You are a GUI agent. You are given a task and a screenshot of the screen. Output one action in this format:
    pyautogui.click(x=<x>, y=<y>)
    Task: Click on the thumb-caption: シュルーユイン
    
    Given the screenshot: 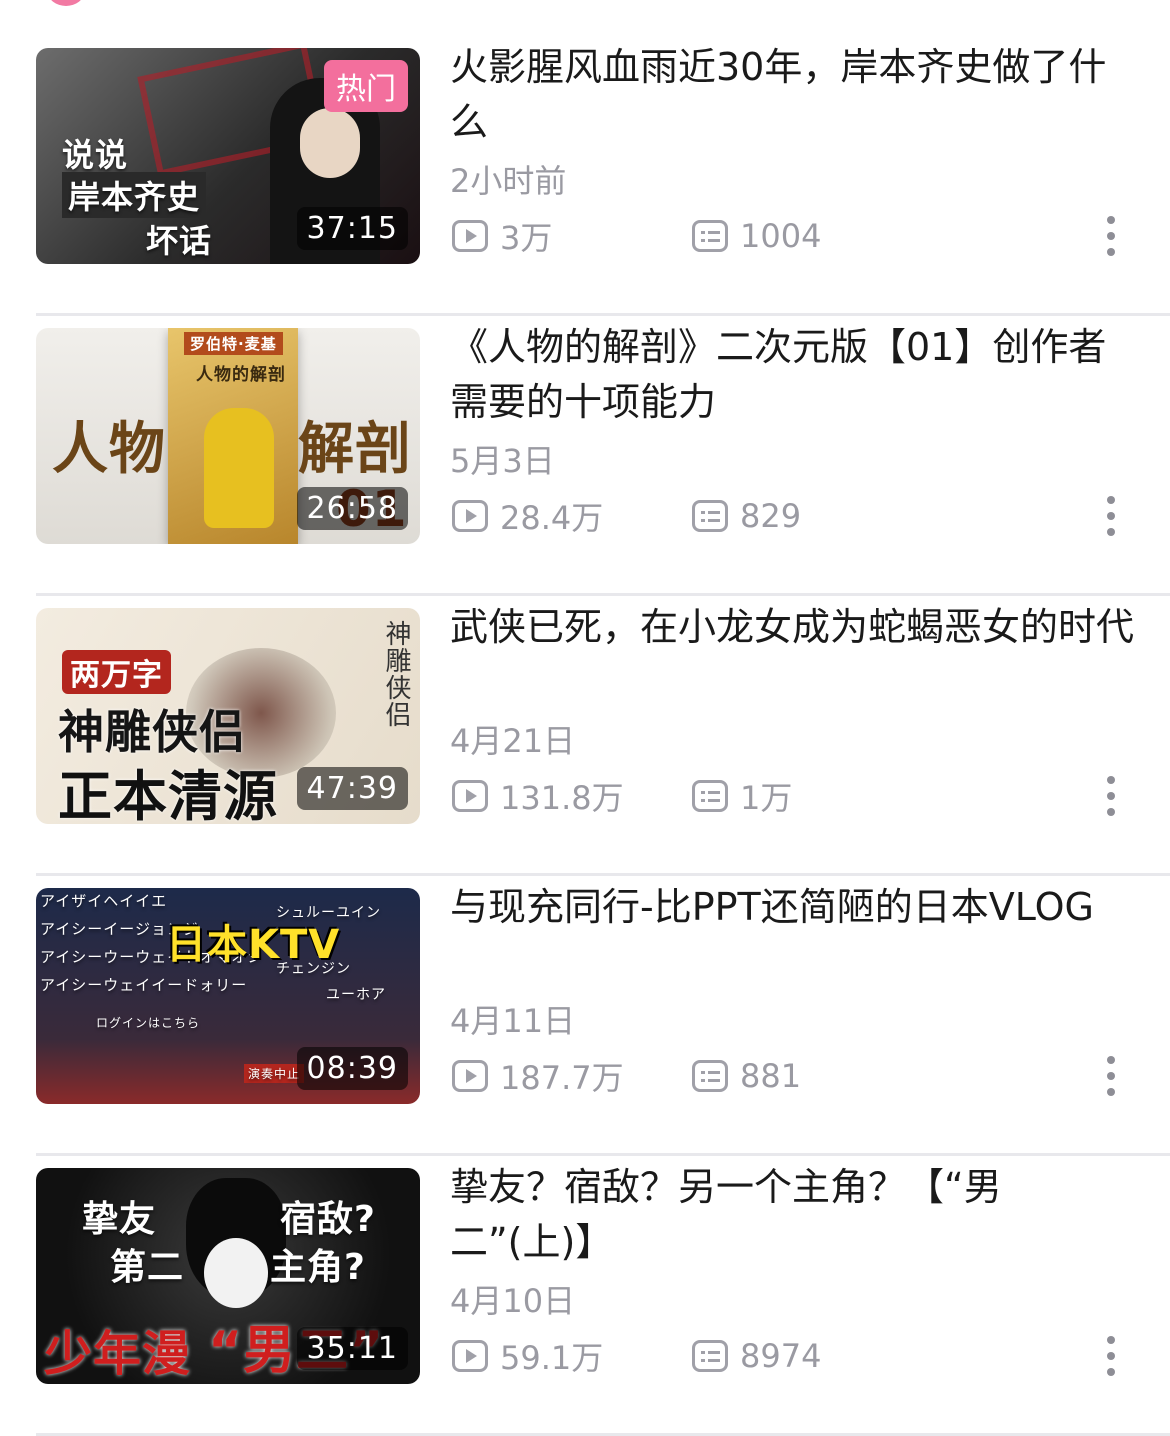 What is the action you would take?
    pyautogui.click(x=328, y=913)
    